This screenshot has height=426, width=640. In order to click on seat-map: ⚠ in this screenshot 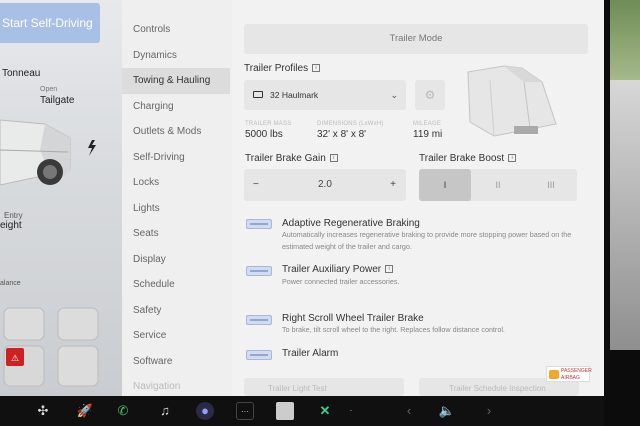, I will do `click(61, 349)`.